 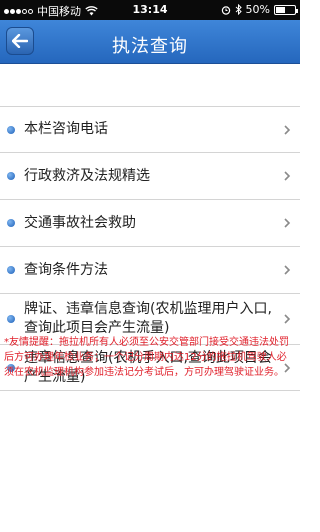 I want to click on list-item-label: 行政救济及法规精选, so click(x=87, y=175).